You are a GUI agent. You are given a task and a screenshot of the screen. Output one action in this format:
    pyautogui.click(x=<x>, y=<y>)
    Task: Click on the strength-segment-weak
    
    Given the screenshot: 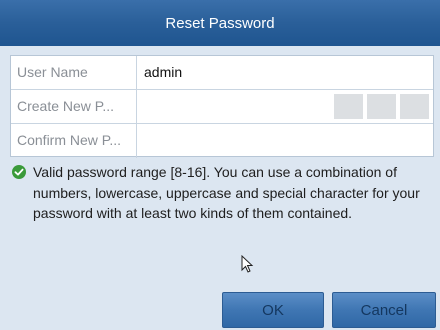 What is the action you would take?
    pyautogui.click(x=348, y=106)
    